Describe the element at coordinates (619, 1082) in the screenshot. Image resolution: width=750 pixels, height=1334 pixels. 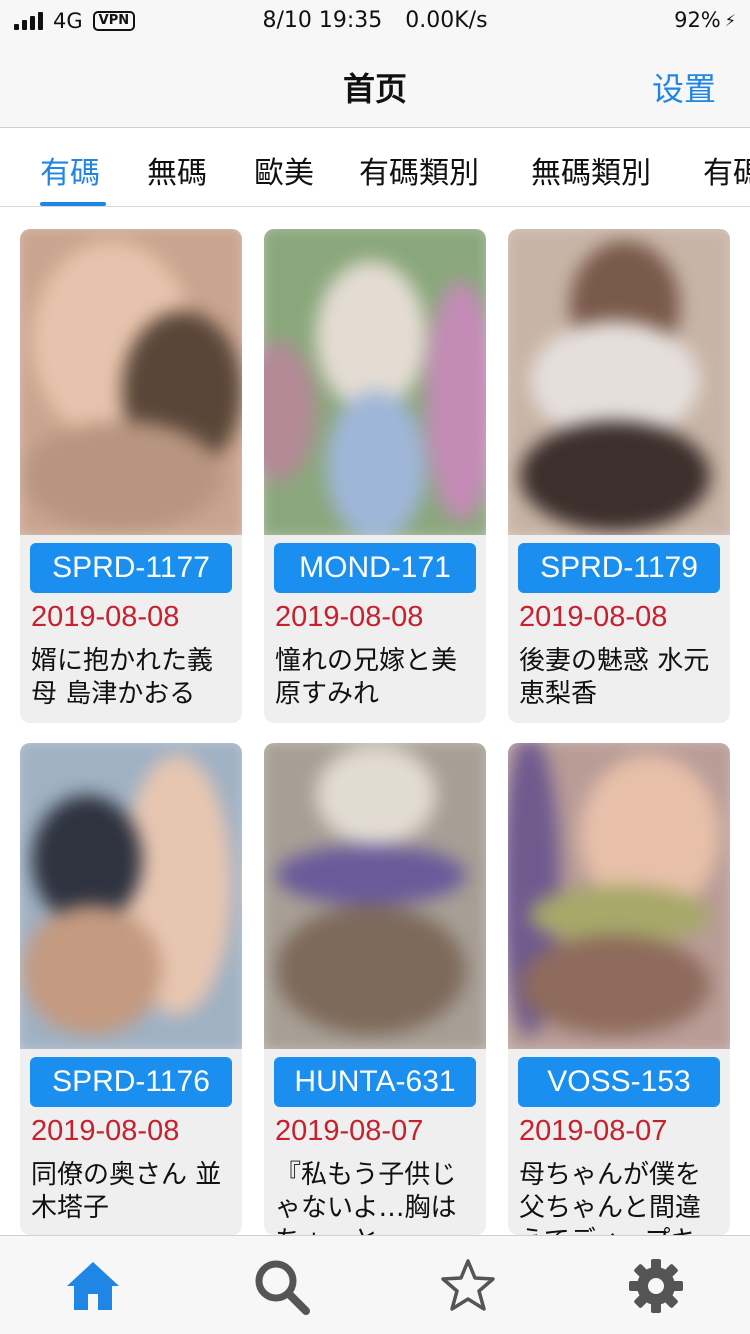
I see `video-id-badge: VOSS-153` at that location.